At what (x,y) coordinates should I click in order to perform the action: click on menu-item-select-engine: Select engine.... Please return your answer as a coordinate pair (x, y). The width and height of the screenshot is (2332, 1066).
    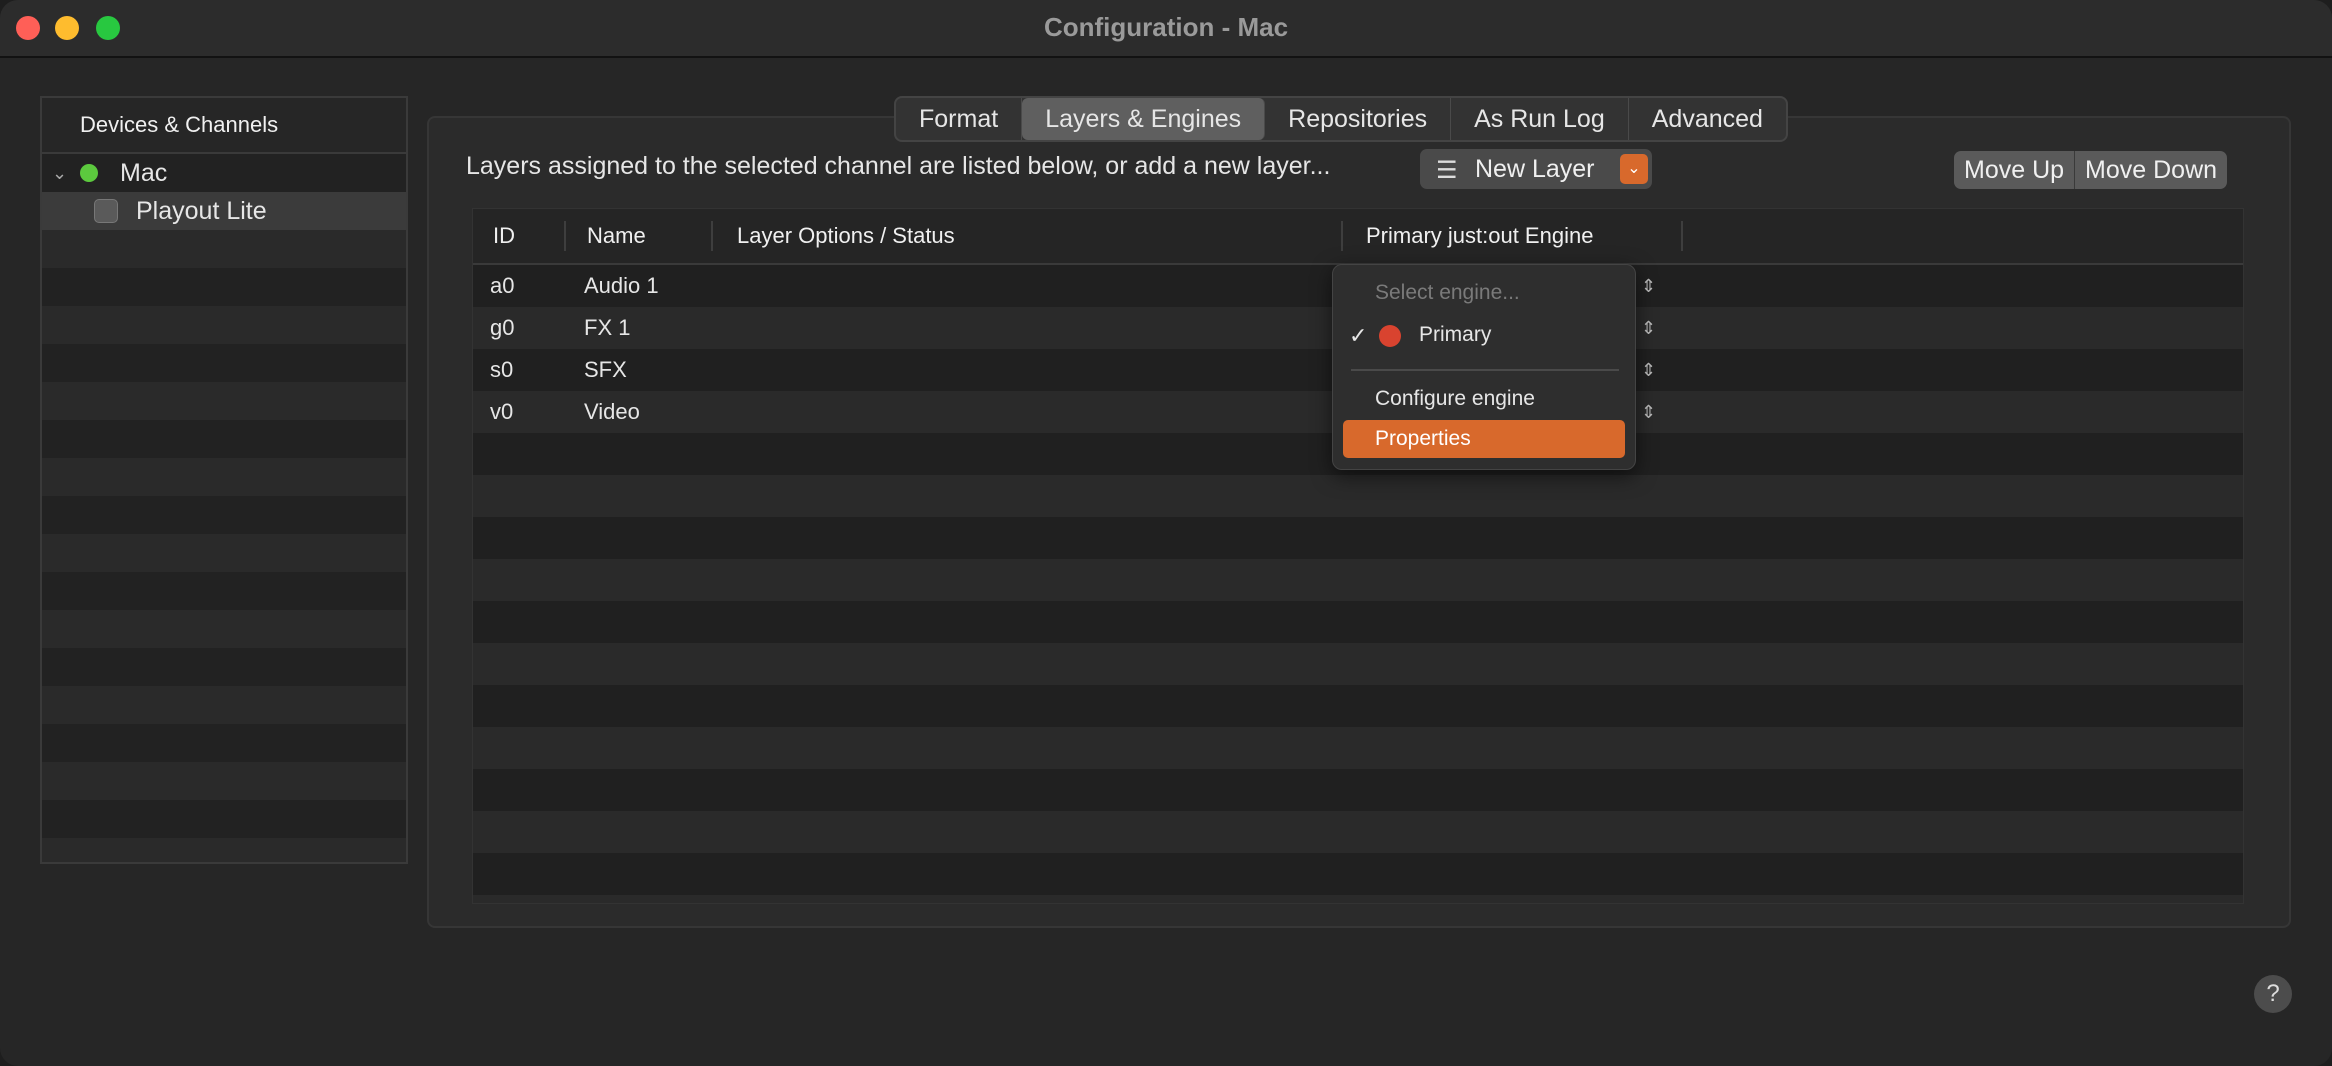
    Looking at the image, I should click on (1447, 292).